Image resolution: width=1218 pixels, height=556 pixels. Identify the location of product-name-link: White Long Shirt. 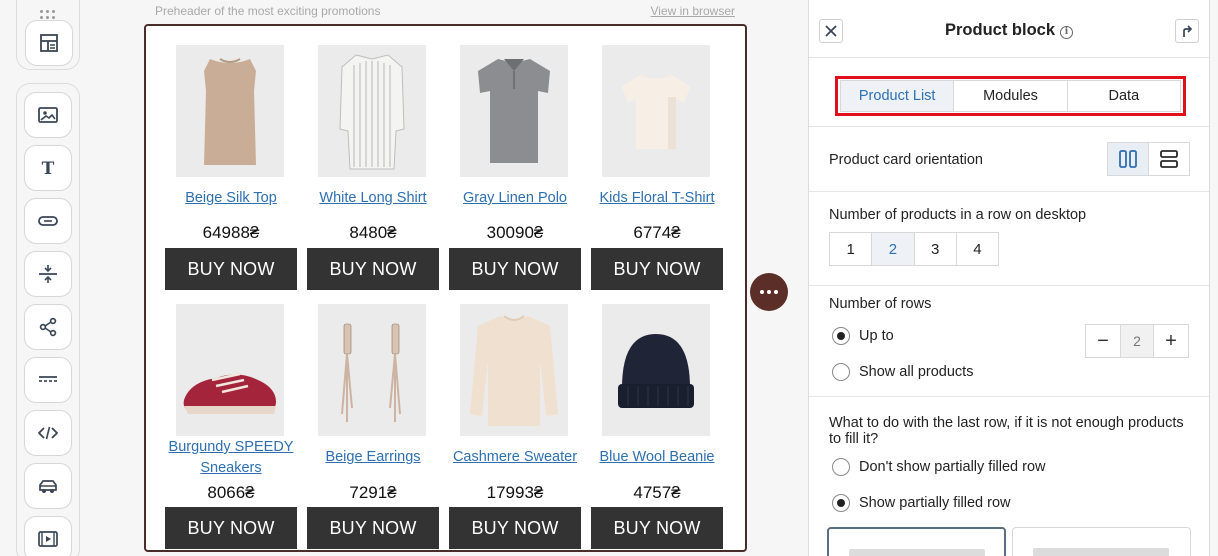
(373, 198).